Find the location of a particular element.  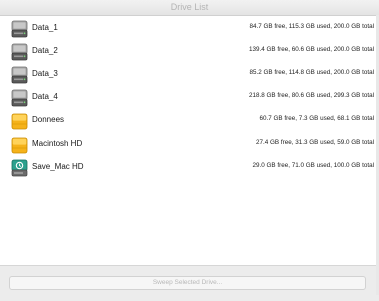

window-title: Drive List is located at coordinates (189, 7).